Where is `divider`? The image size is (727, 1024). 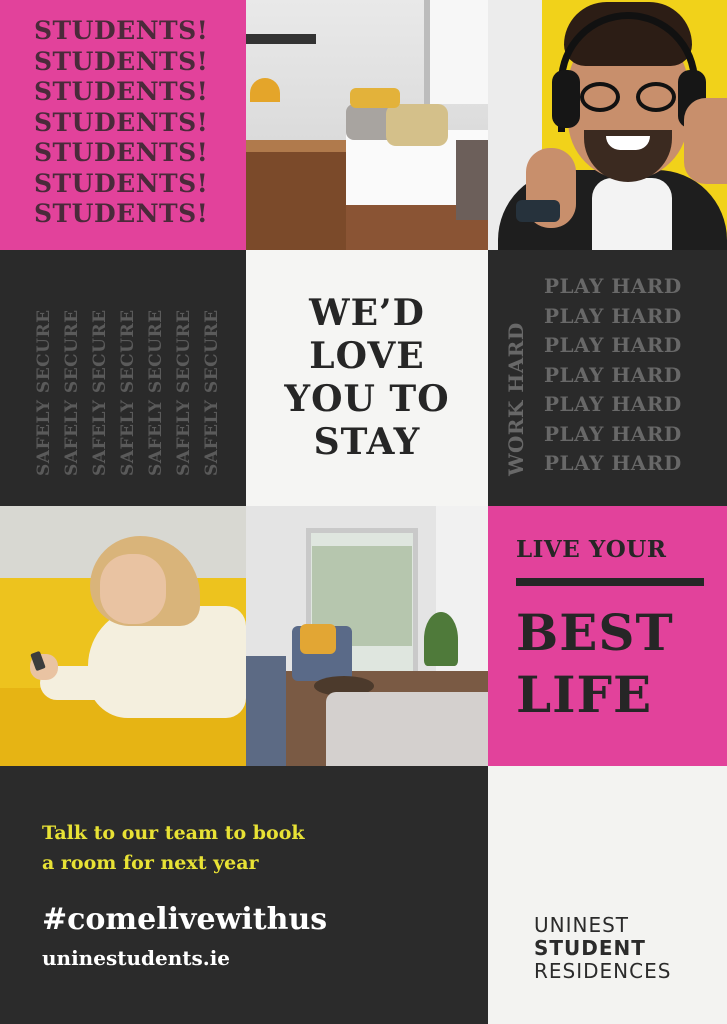
divider is located at coordinates (610, 582).